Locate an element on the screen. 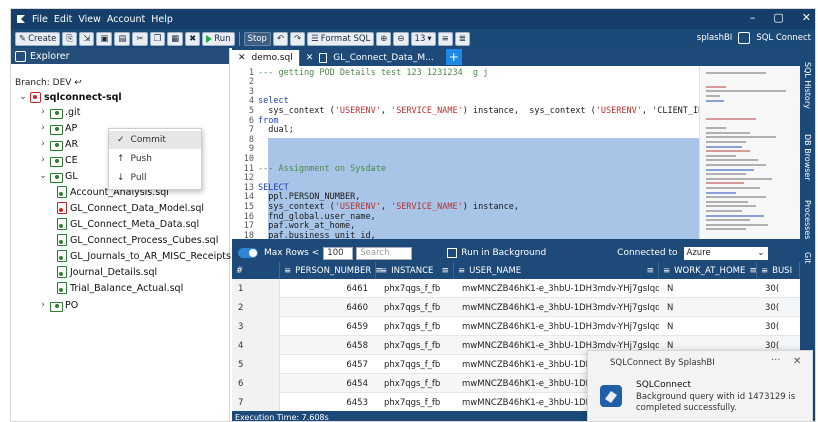 The image size is (818, 422). sql-history-tab: SQL History is located at coordinates (807, 85).